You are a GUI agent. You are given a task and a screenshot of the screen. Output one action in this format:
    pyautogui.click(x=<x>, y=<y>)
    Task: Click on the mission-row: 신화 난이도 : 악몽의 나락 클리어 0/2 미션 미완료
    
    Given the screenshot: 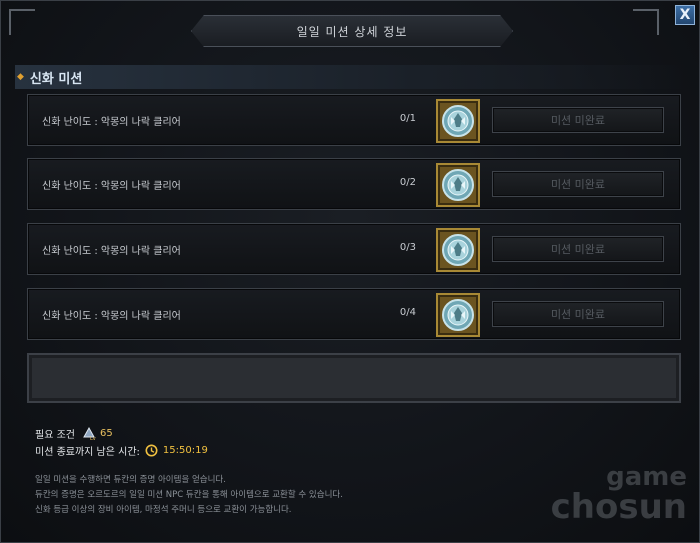 What is the action you would take?
    pyautogui.click(x=354, y=184)
    